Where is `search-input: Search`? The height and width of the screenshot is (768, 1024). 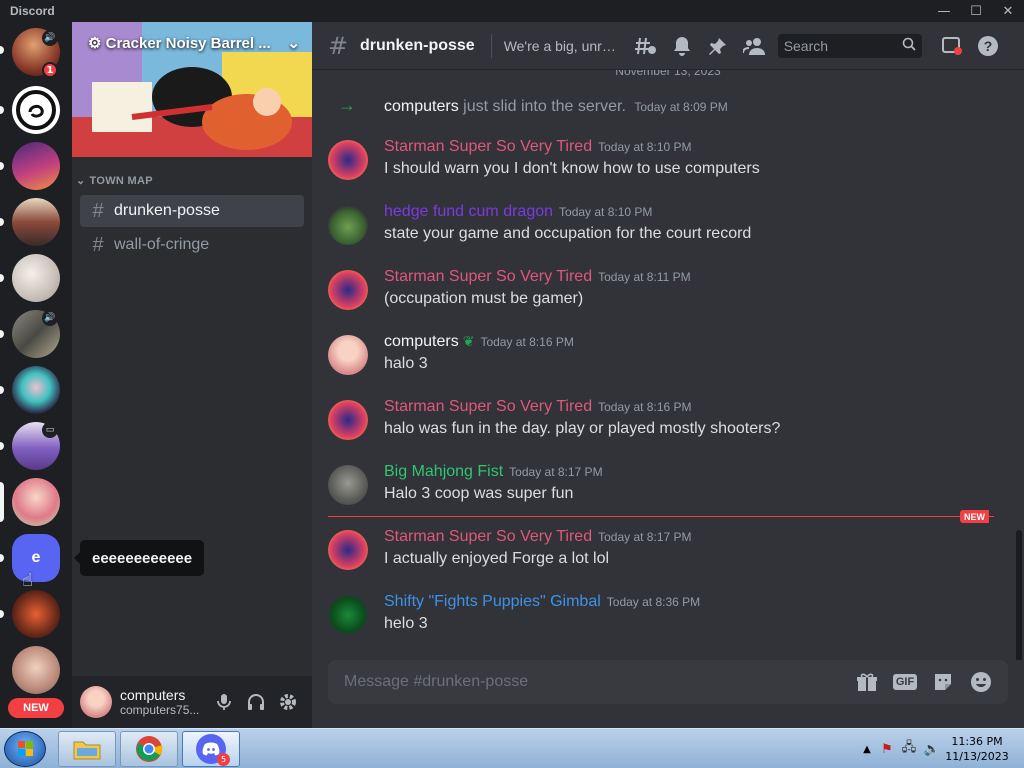 search-input: Search is located at coordinates (849, 45).